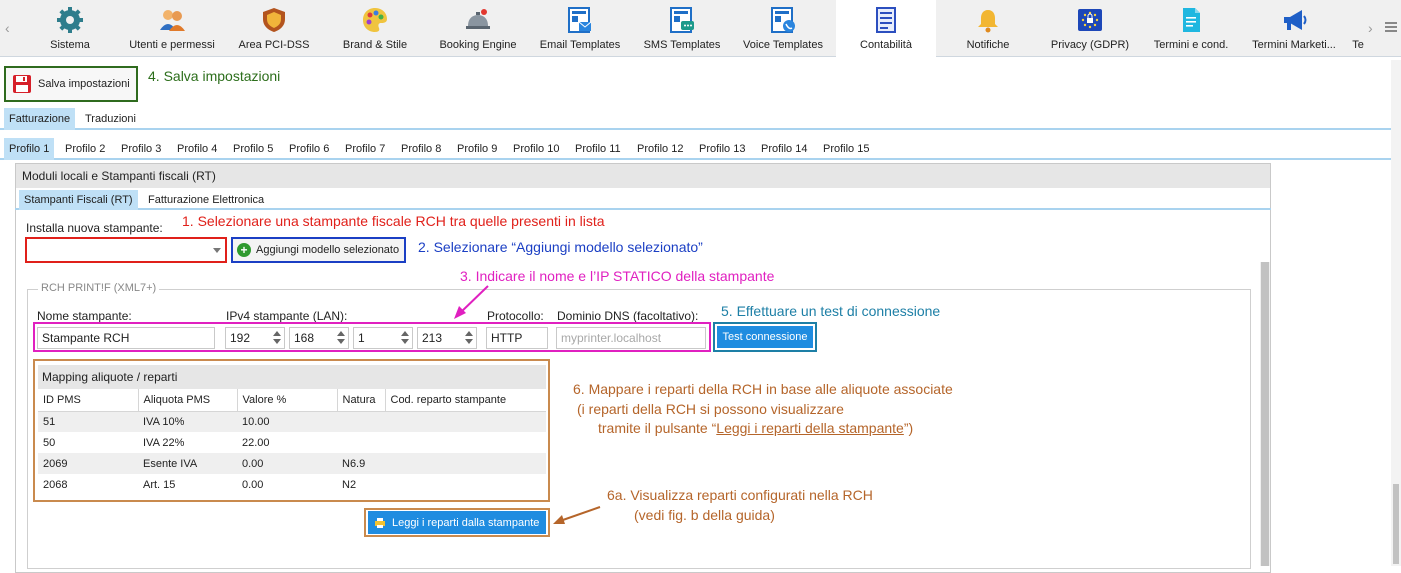 This screenshot has height=573, width=1401. I want to click on tab-profilo-8: Profilo 8, so click(421, 149).